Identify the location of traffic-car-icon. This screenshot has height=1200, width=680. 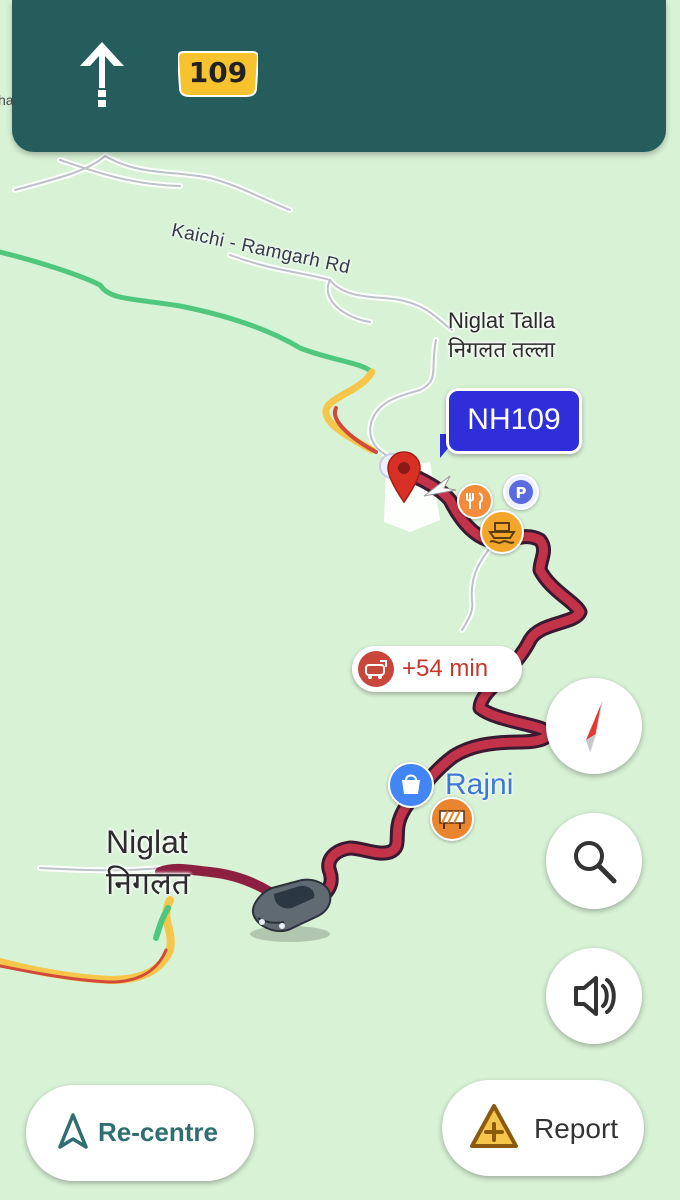
(376, 669).